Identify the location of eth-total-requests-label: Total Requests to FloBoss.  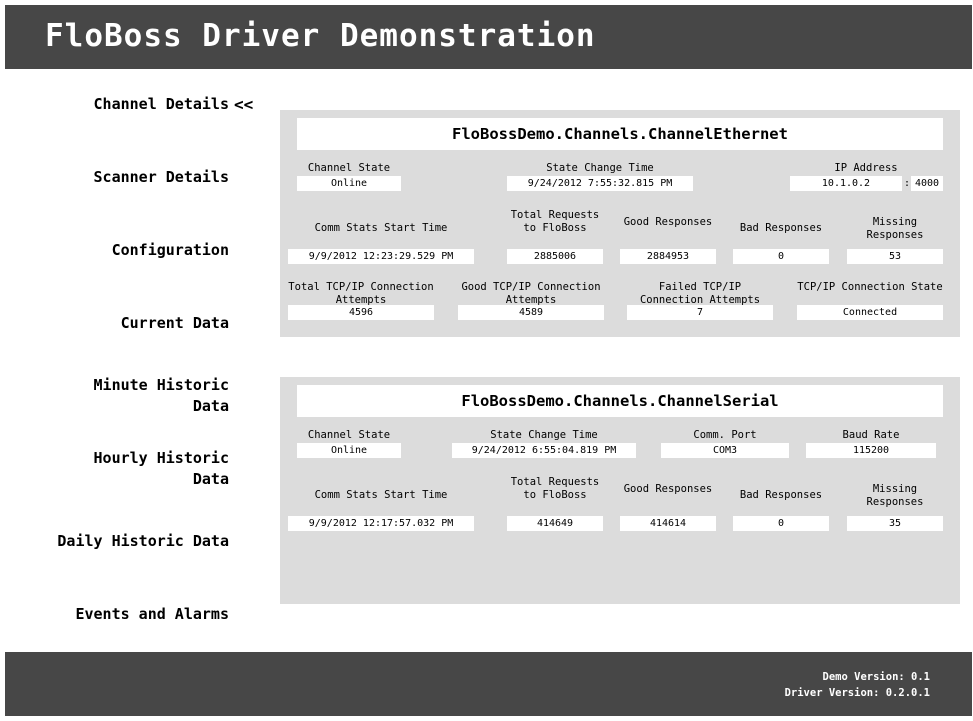
(555, 221).